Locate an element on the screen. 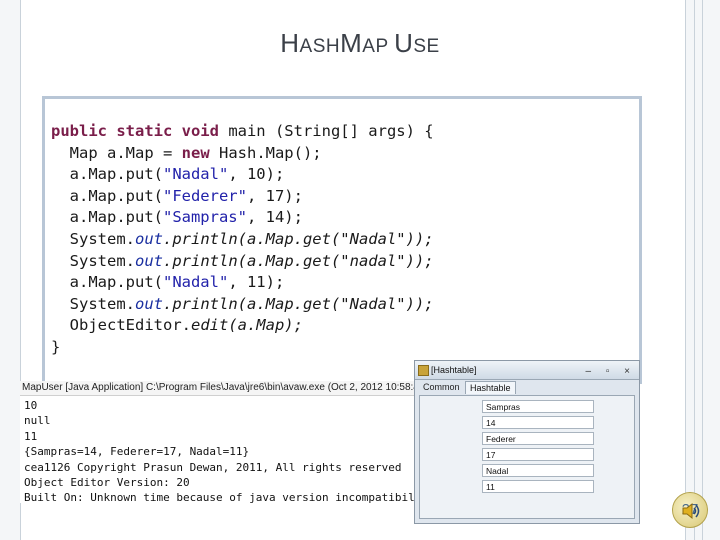 The height and width of the screenshot is (540, 720). console-line: Object Editor Version: 20 is located at coordinates (107, 483).